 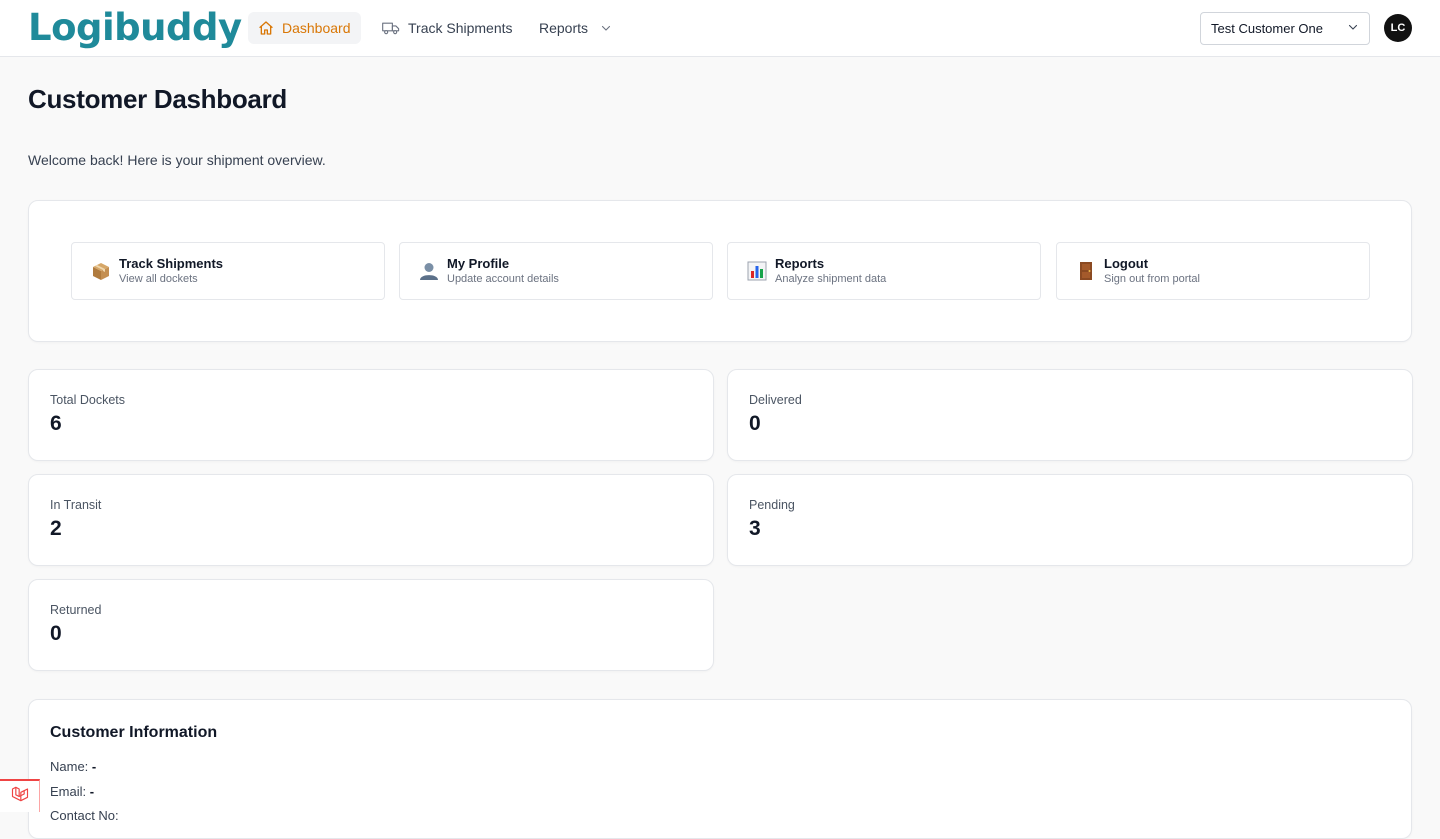 I want to click on stat-card-delivered: Delivered 0, so click(x=1070, y=415).